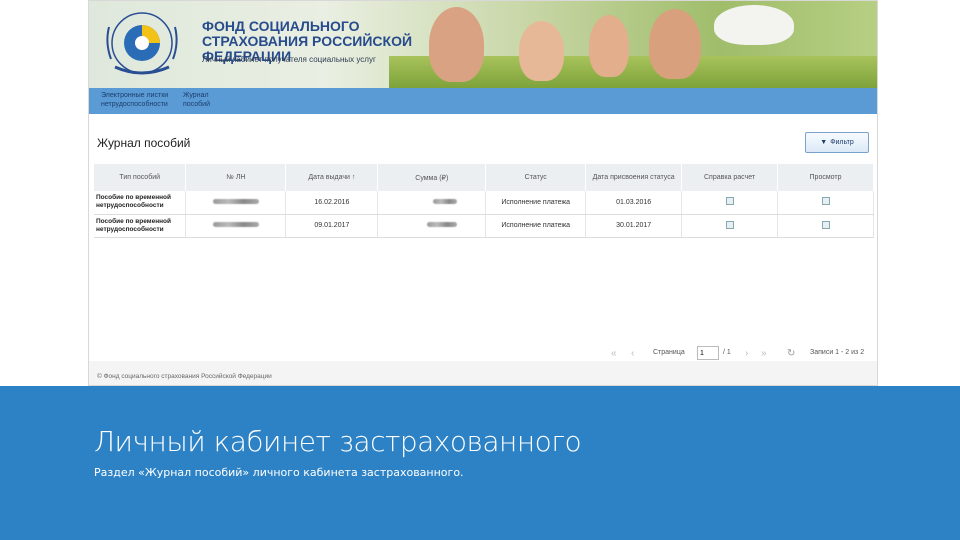 The image size is (960, 540). What do you see at coordinates (764, 353) in the screenshot?
I see `last-page-icon: »` at bounding box center [764, 353].